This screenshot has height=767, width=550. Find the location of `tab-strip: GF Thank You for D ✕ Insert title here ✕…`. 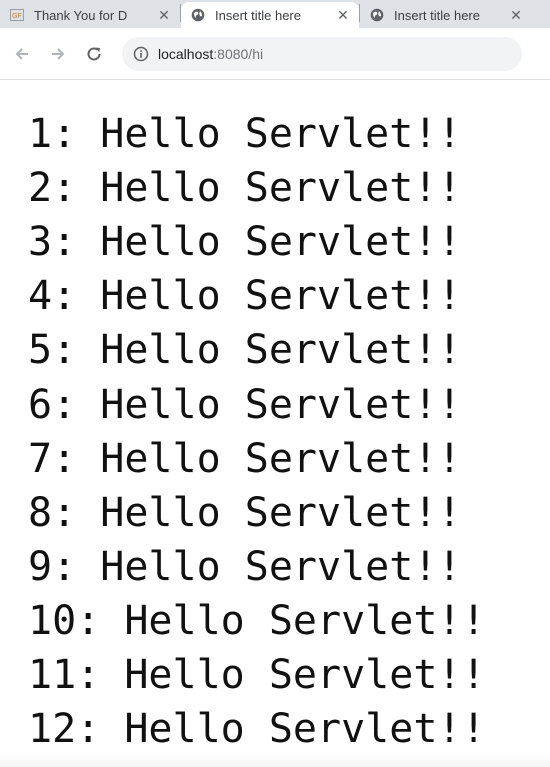

tab-strip: GF Thank You for D ✕ Insert title here ✕… is located at coordinates (275, 14).